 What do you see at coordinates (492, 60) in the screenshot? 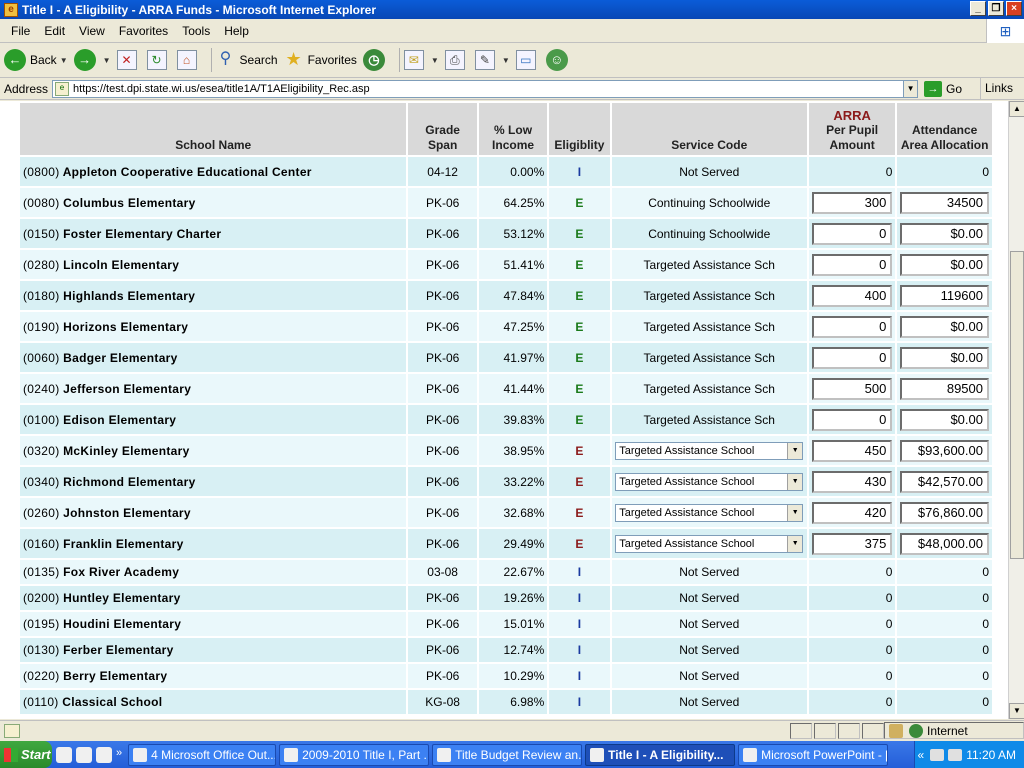
I see `edit-button: ✎ ▼` at bounding box center [492, 60].